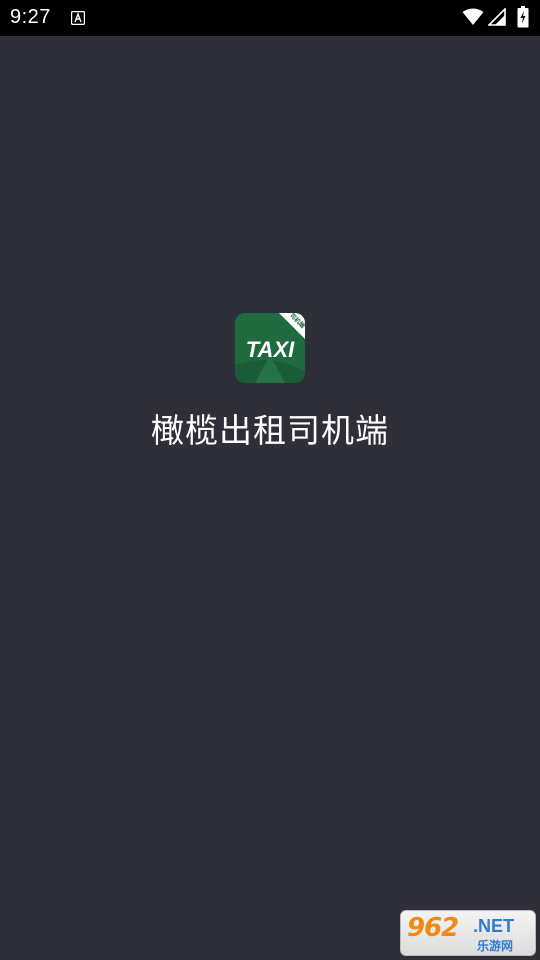  What do you see at coordinates (468, 933) in the screenshot?
I see `site-watermark: 962 .NET 乐游网` at bounding box center [468, 933].